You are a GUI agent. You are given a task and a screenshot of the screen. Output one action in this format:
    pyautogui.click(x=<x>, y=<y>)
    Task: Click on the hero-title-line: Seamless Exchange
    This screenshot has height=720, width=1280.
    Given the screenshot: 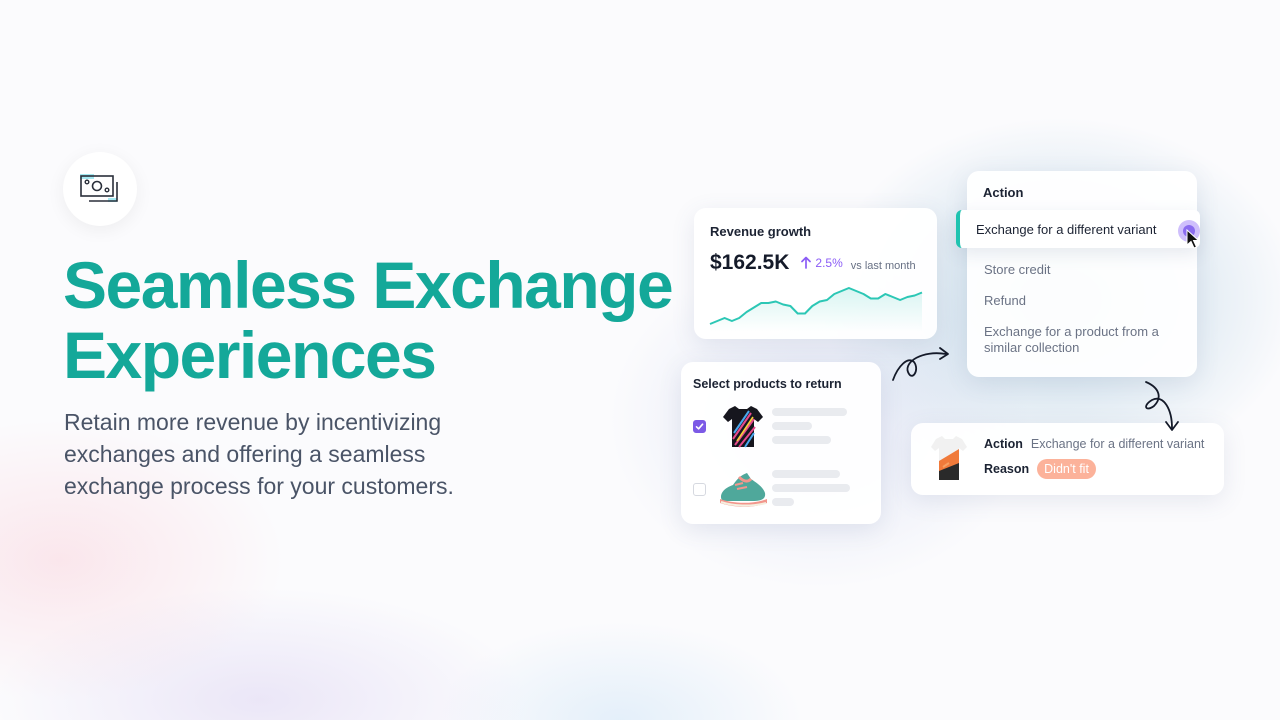 What is the action you would take?
    pyautogui.click(x=368, y=285)
    